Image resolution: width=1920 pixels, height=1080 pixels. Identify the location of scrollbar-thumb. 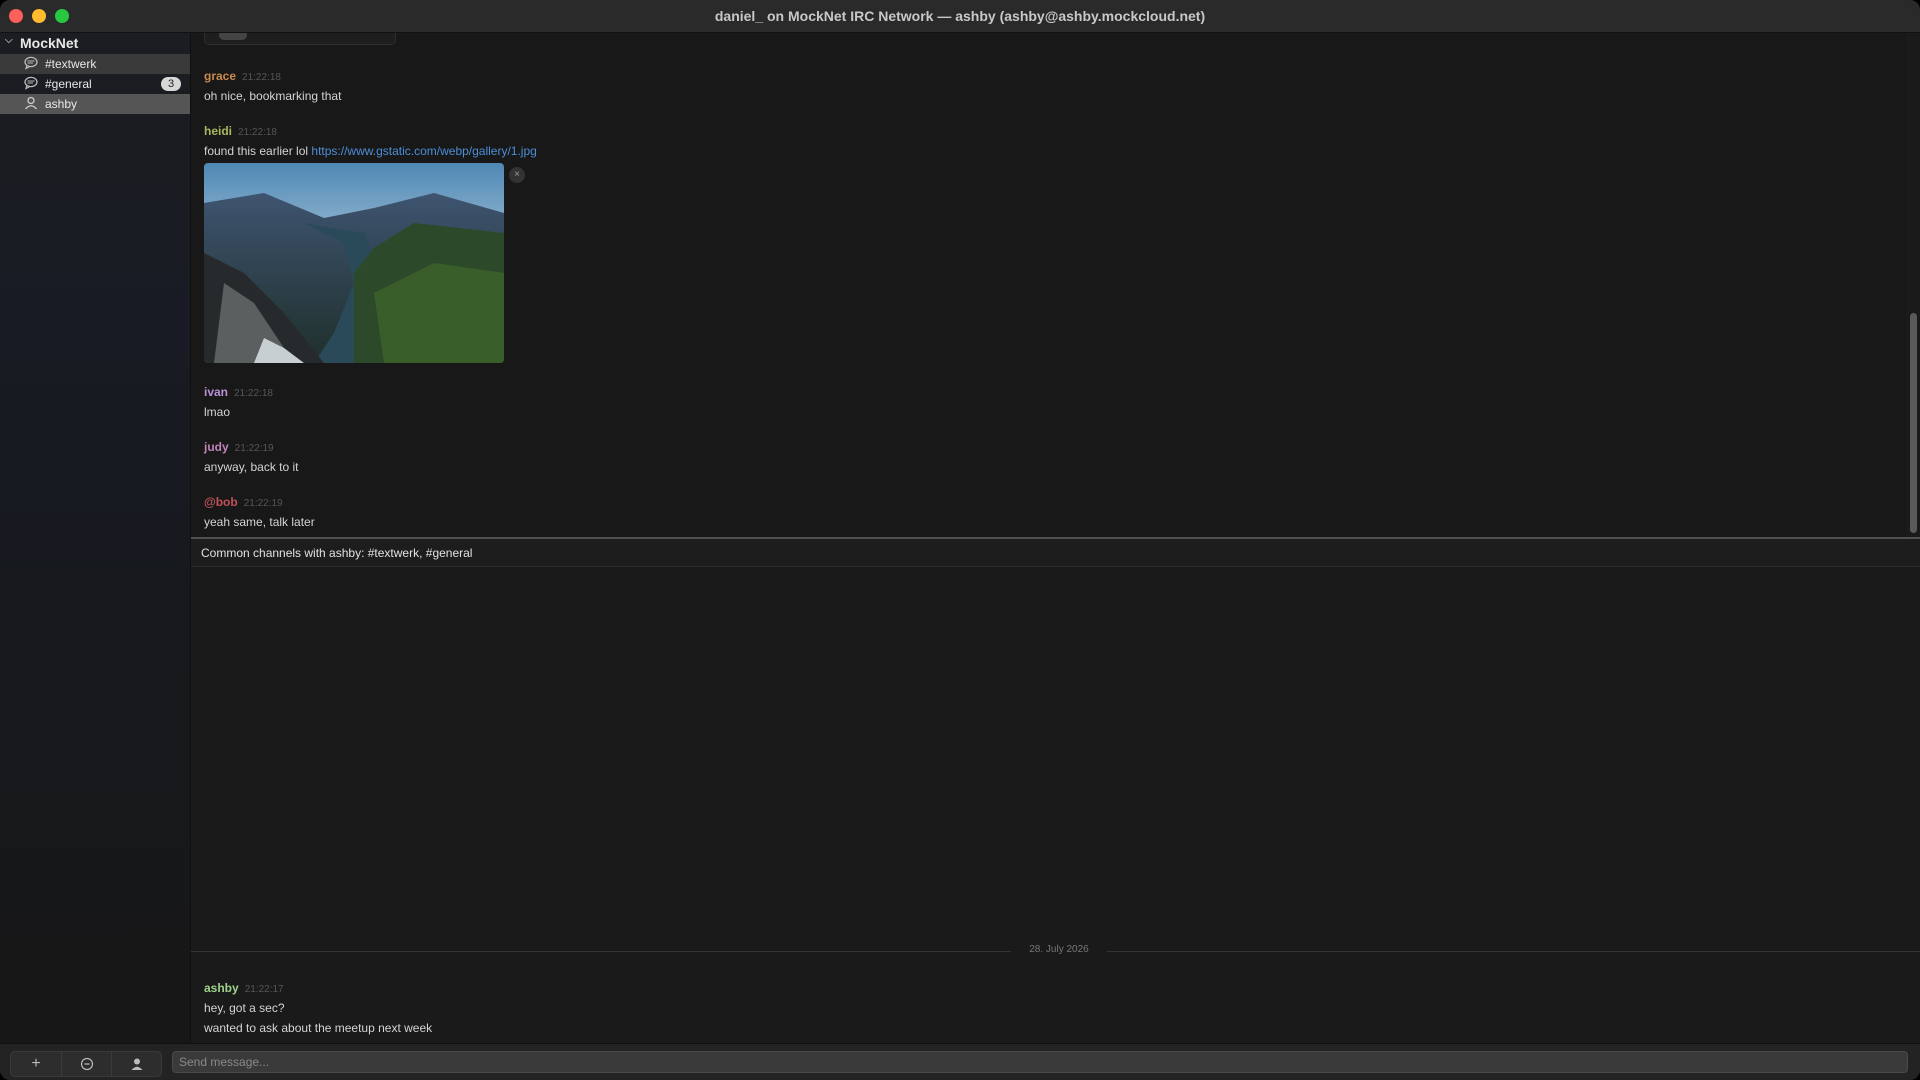
(1913, 423).